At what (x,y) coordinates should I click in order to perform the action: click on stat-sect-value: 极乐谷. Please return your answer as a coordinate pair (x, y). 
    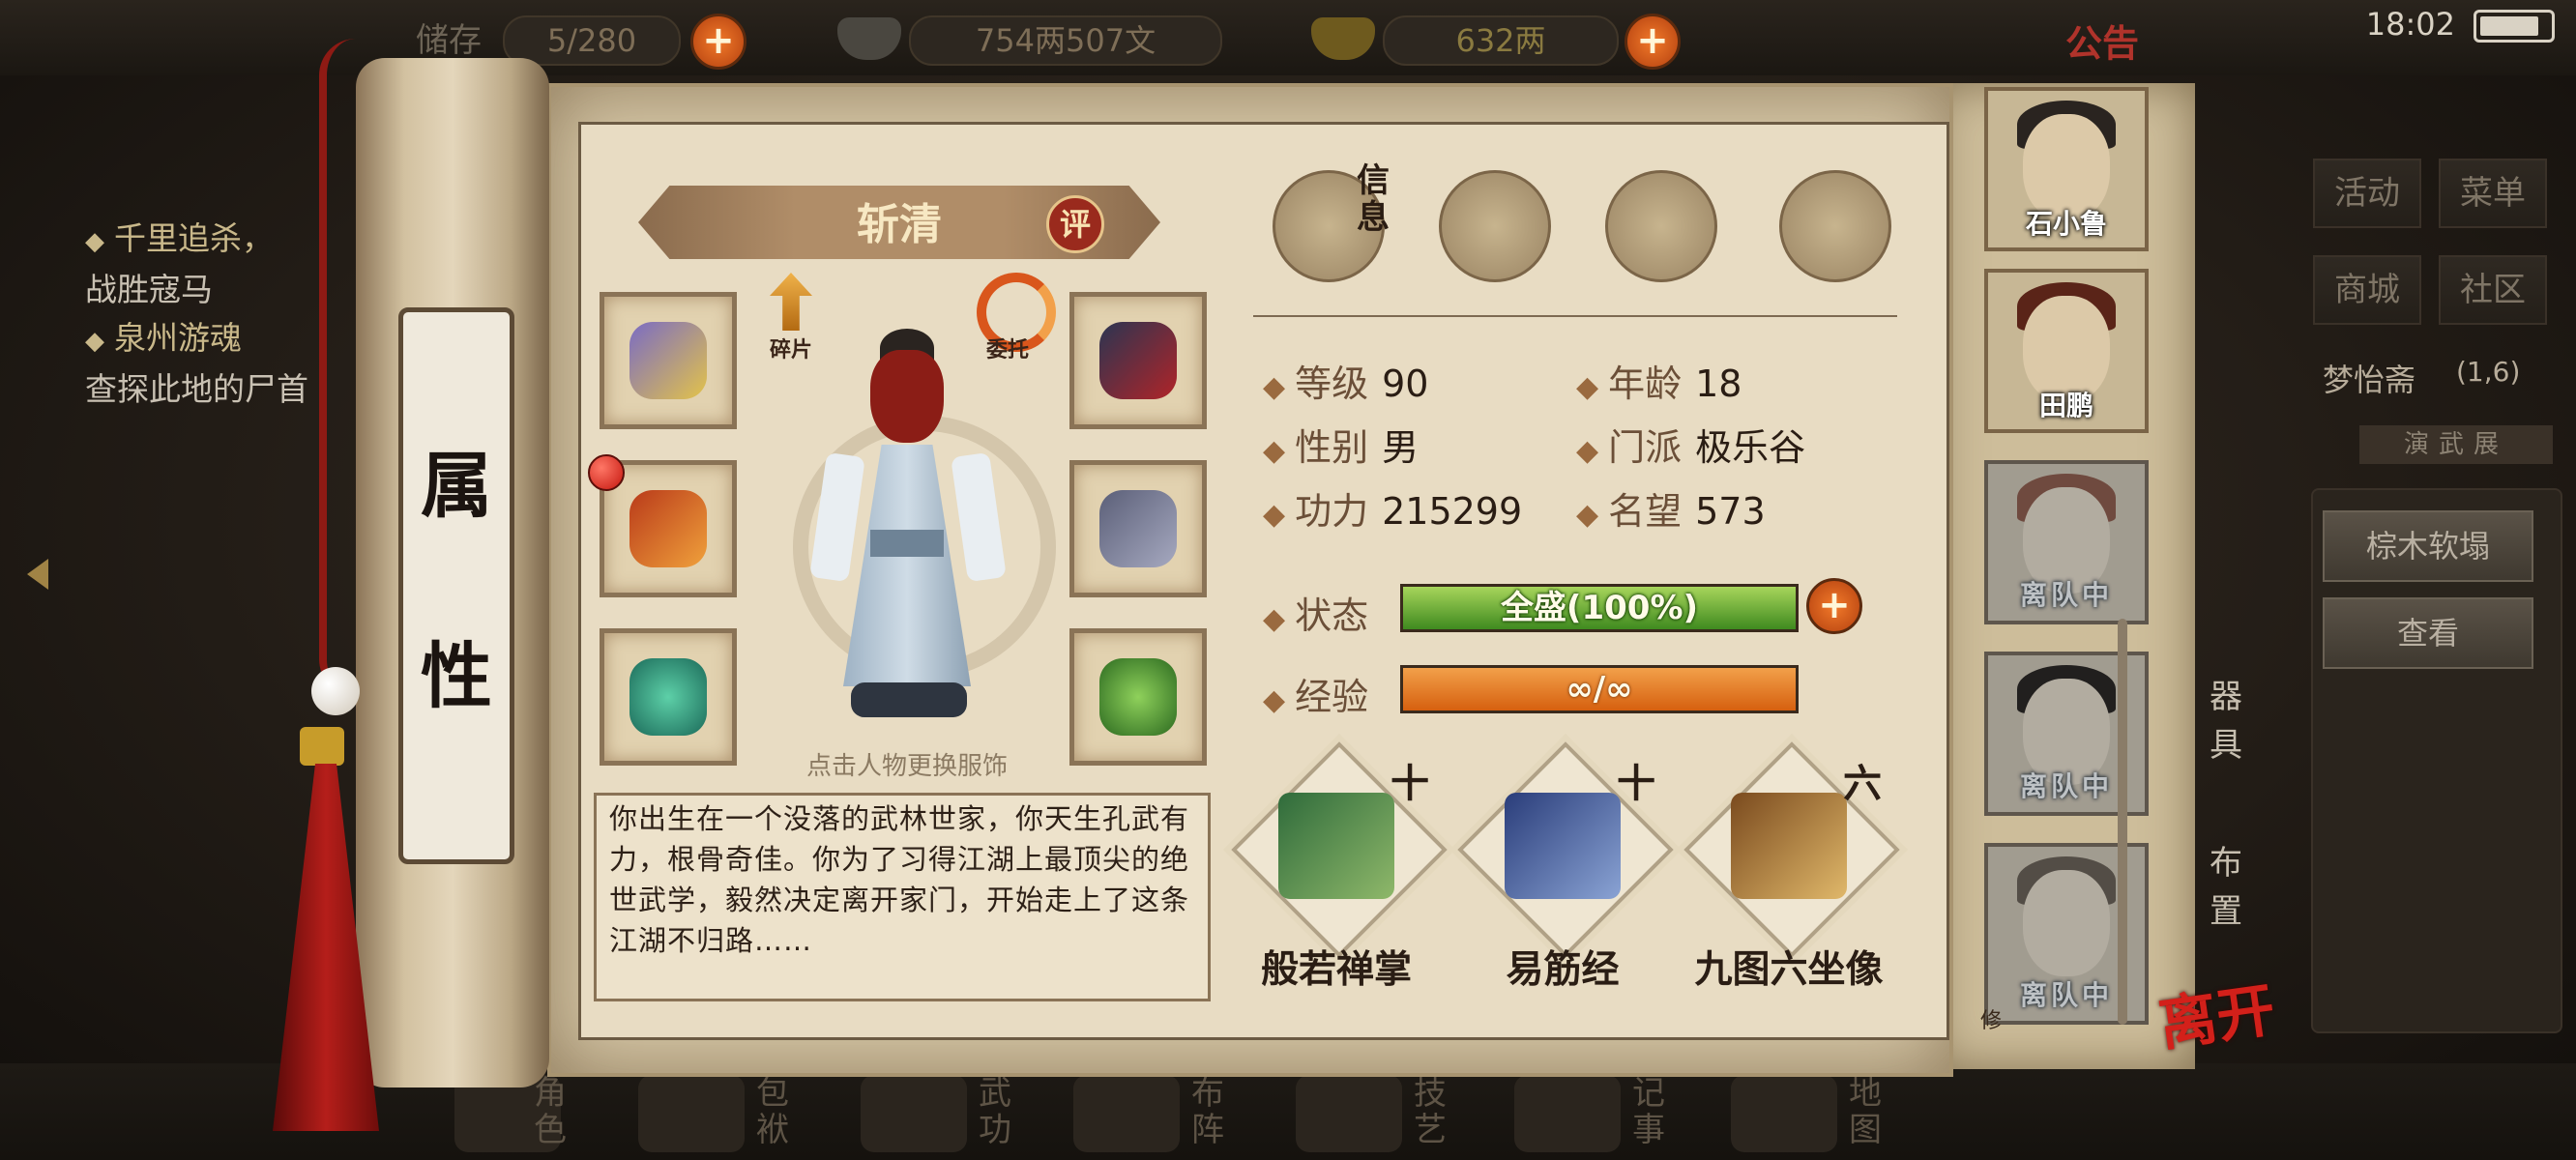
    Looking at the image, I should click on (1750, 448).